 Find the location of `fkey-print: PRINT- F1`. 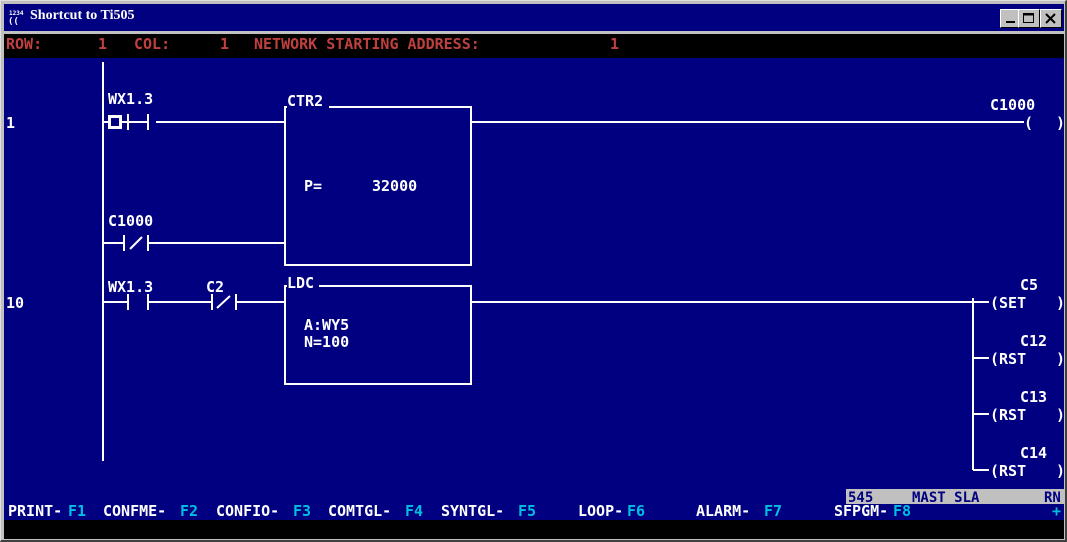

fkey-print: PRINT- F1 is located at coordinates (47, 511).